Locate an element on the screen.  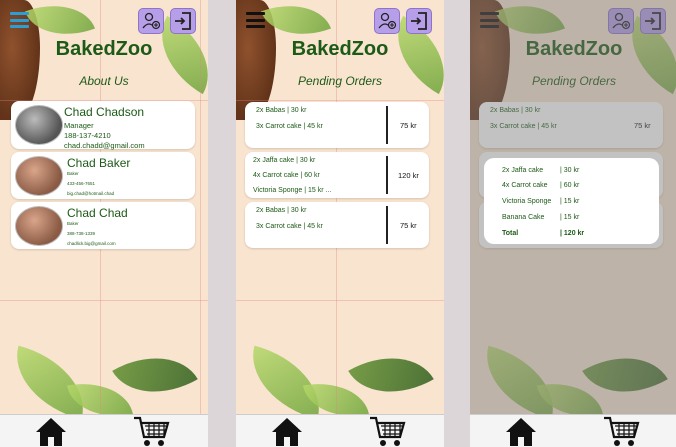
order-total: 120 kr is located at coordinates (408, 175).